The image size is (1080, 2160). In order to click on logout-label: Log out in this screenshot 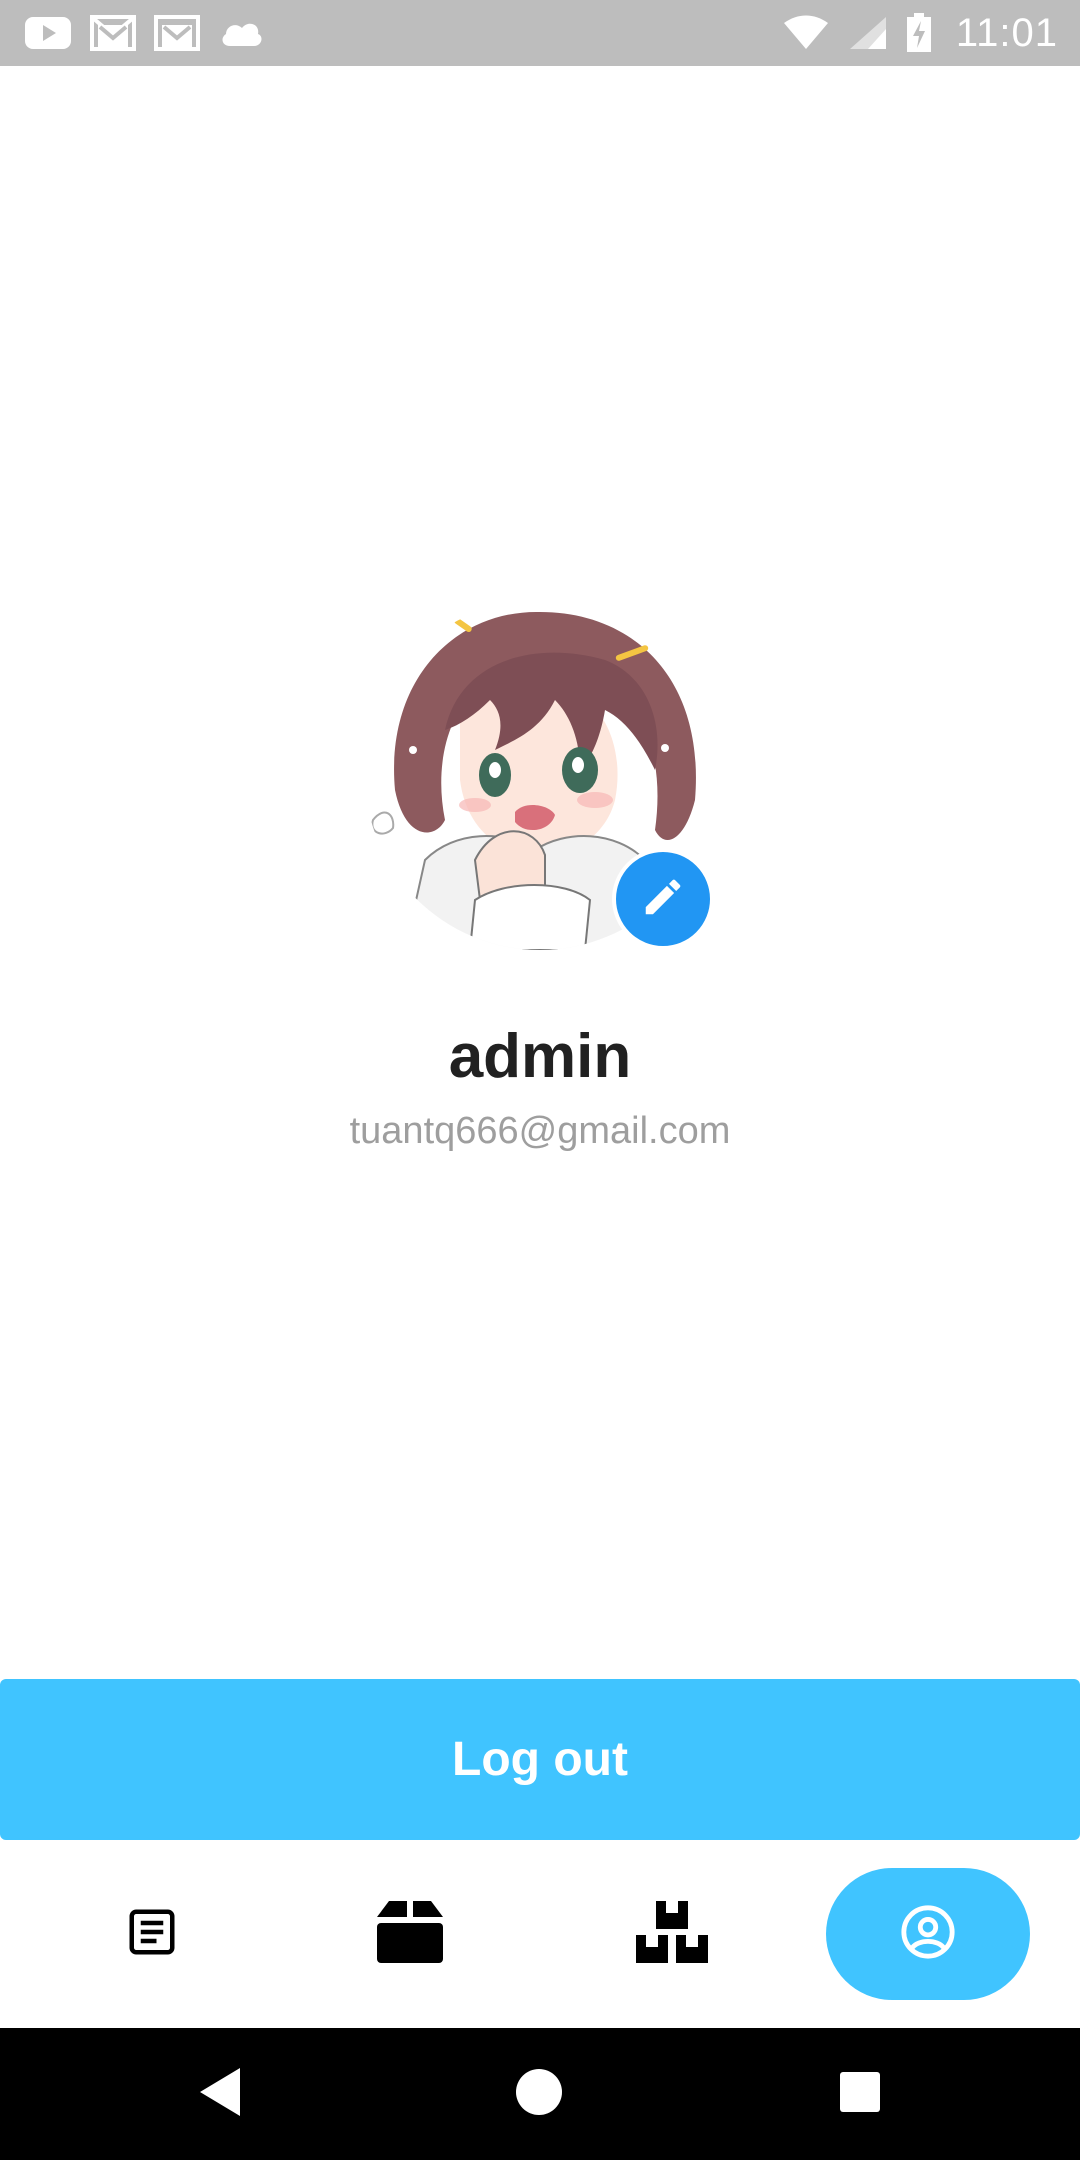, I will do `click(540, 1759)`.